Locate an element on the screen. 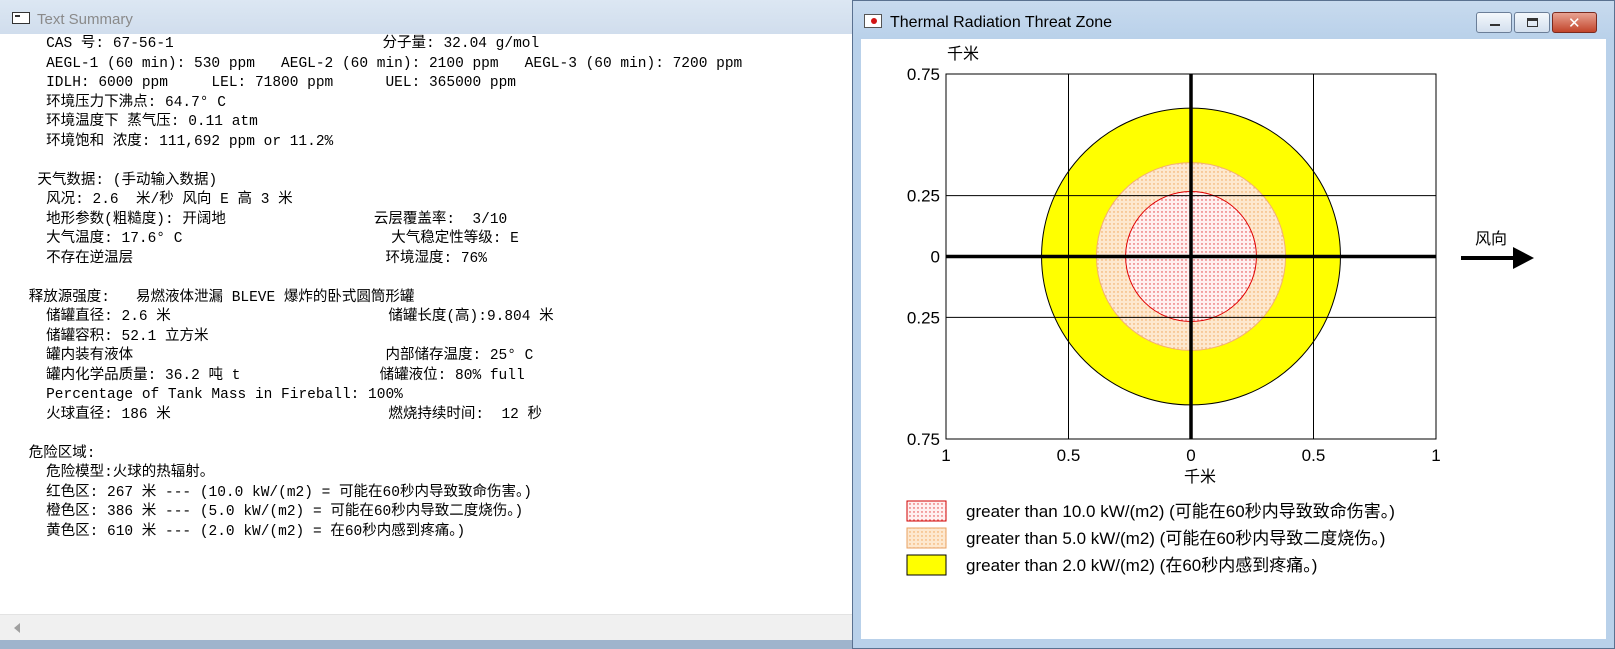  y-axis-label: 千米 is located at coordinates (963, 54).